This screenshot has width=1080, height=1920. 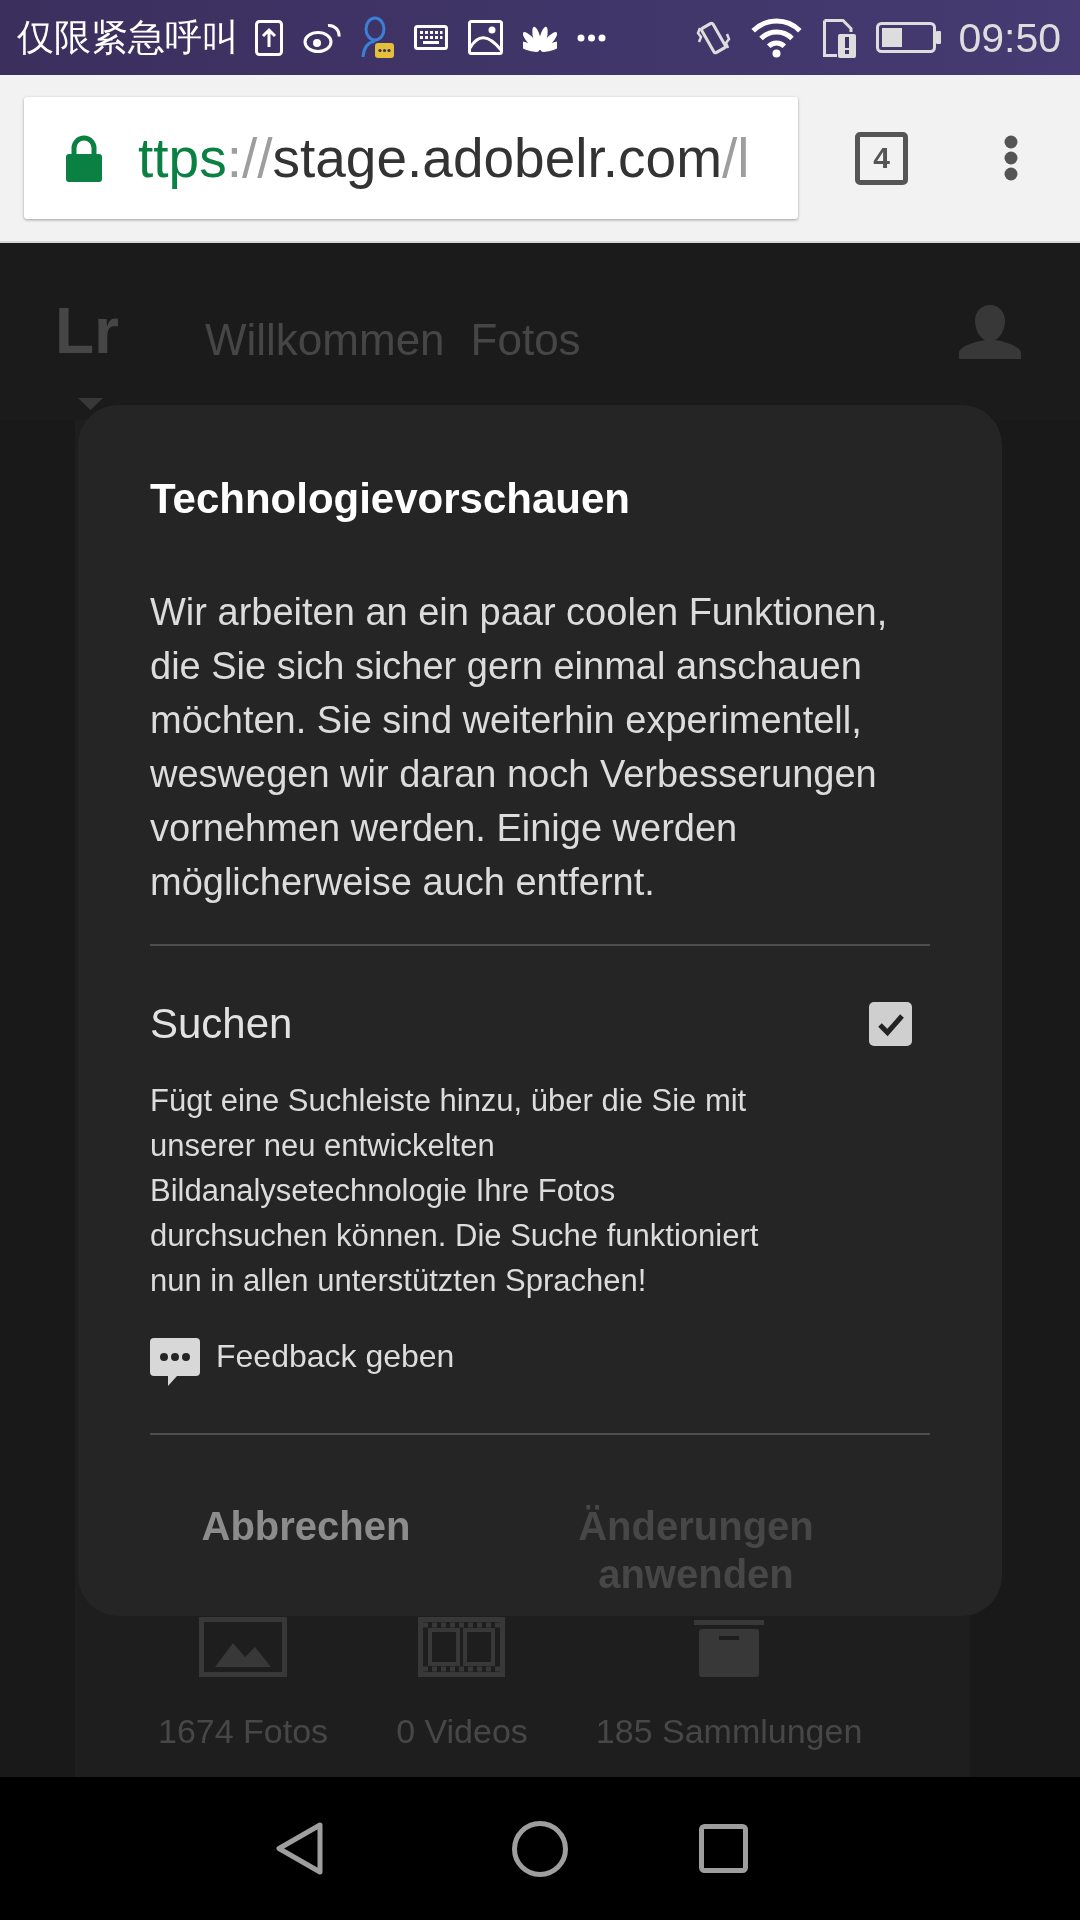 What do you see at coordinates (777, 37) in the screenshot?
I see `wifi-icon` at bounding box center [777, 37].